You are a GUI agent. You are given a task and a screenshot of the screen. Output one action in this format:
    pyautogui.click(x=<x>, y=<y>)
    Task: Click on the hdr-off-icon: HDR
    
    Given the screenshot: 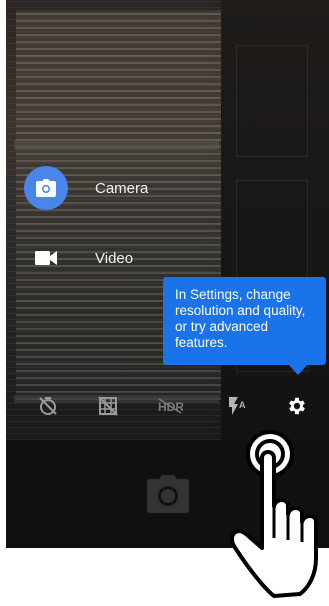 What is the action you would take?
    pyautogui.click(x=170, y=406)
    